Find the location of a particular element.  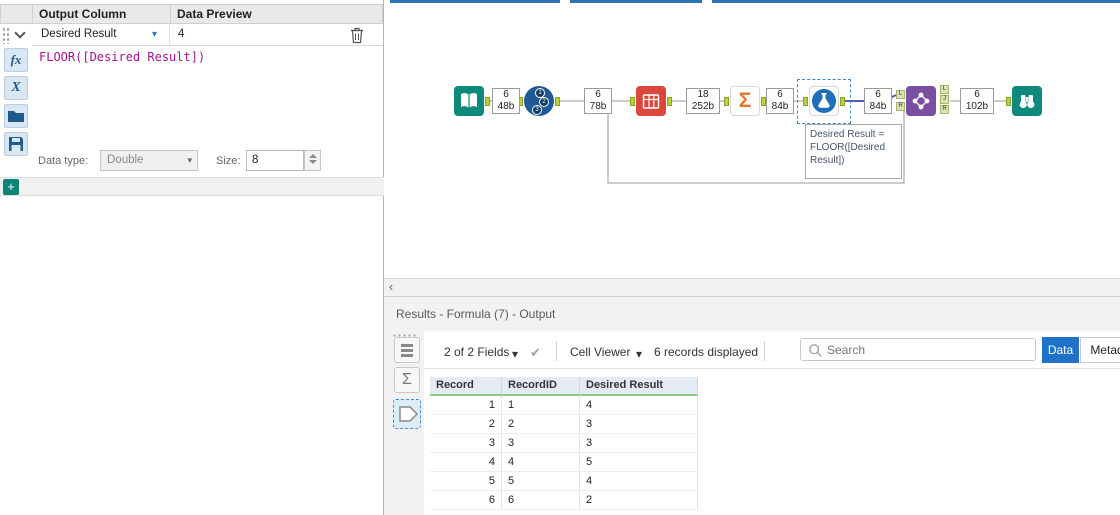

config-view-icon is located at coordinates (407, 350).